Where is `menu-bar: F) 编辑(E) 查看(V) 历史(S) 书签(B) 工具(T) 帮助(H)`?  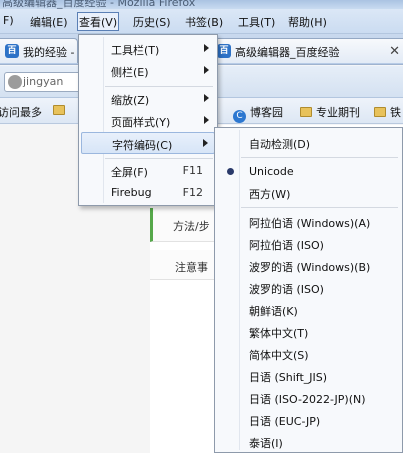 menu-bar: F) 编辑(E) 查看(V) 历史(S) 书签(B) 工具(T) 帮助(H) is located at coordinates (201, 21).